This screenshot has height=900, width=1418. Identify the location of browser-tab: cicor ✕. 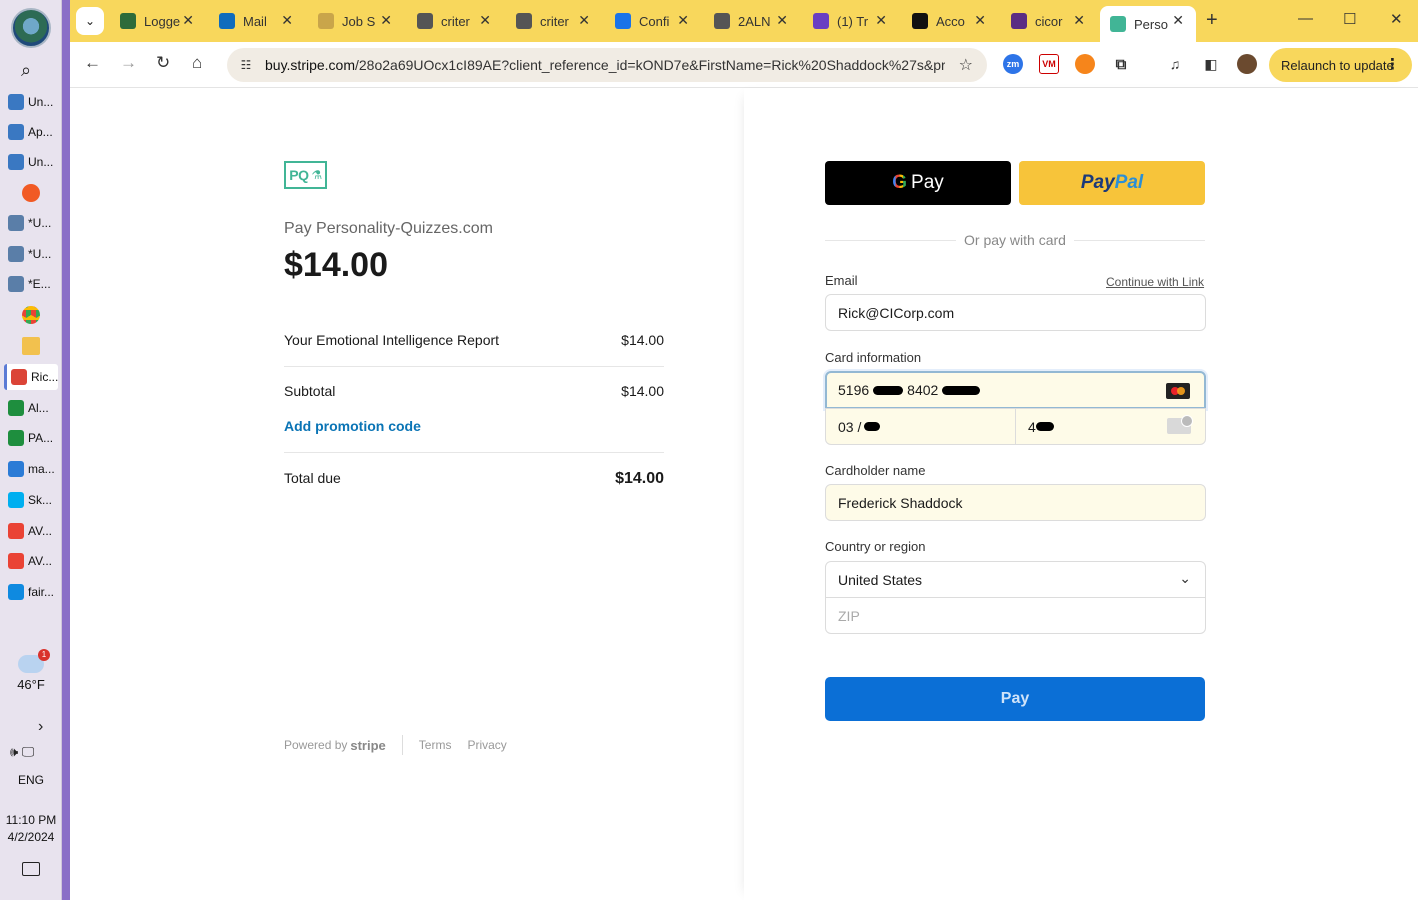
(1049, 21).